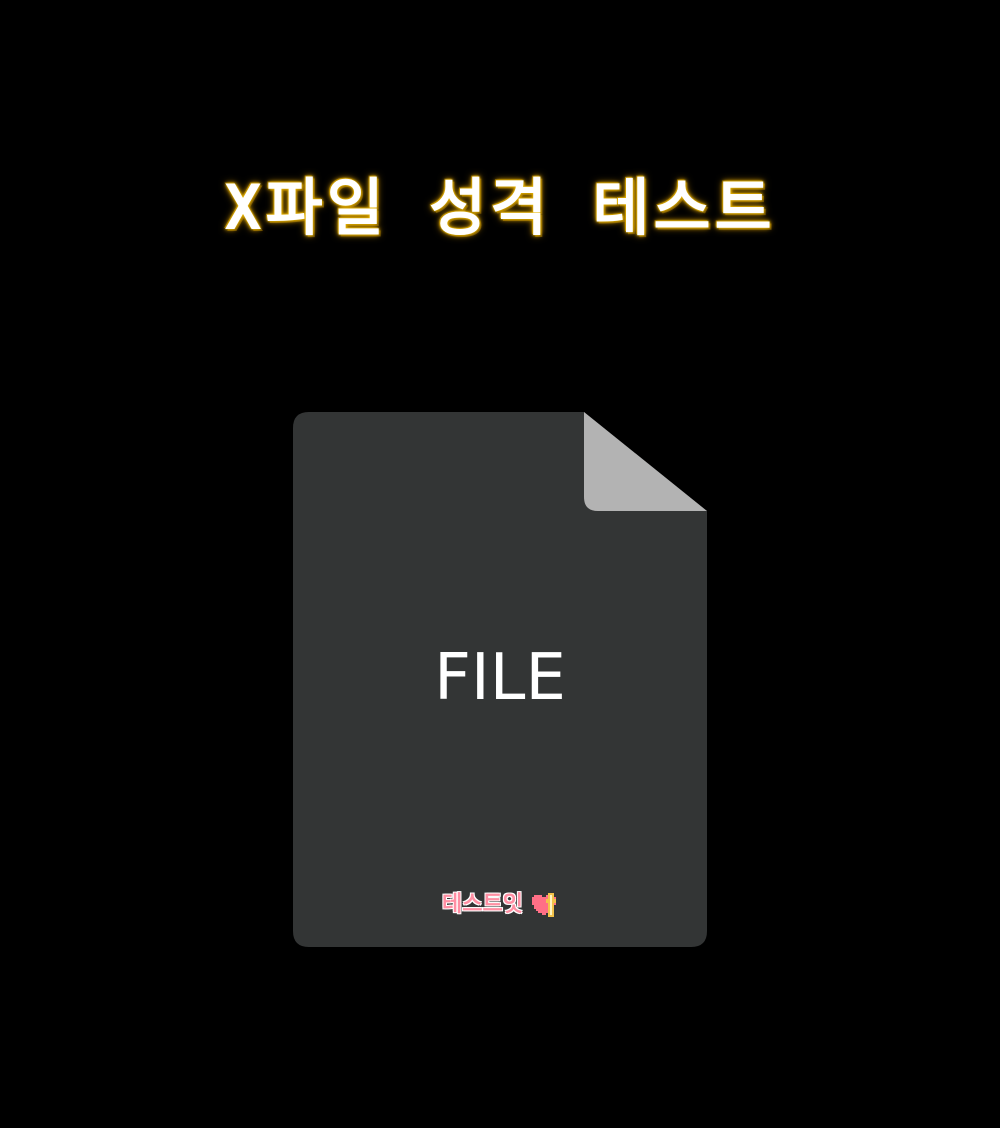 This screenshot has width=1000, height=1128. I want to click on brand-logo: 테스트잇, so click(500, 904).